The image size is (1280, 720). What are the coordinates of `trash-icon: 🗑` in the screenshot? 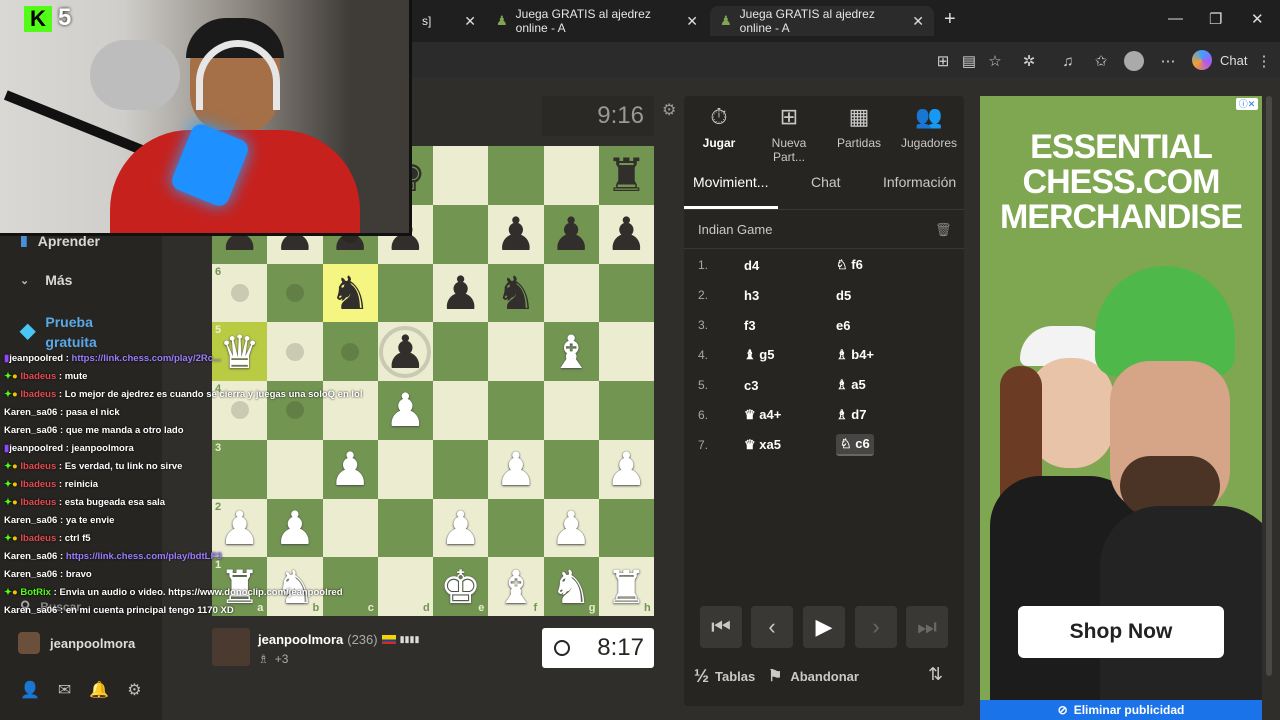 It's located at (943, 230).